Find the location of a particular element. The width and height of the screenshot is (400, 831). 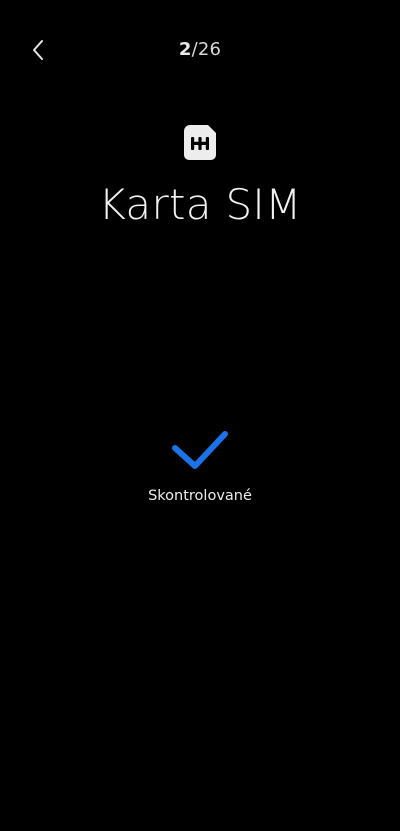

page-current: 2 is located at coordinates (185, 49).